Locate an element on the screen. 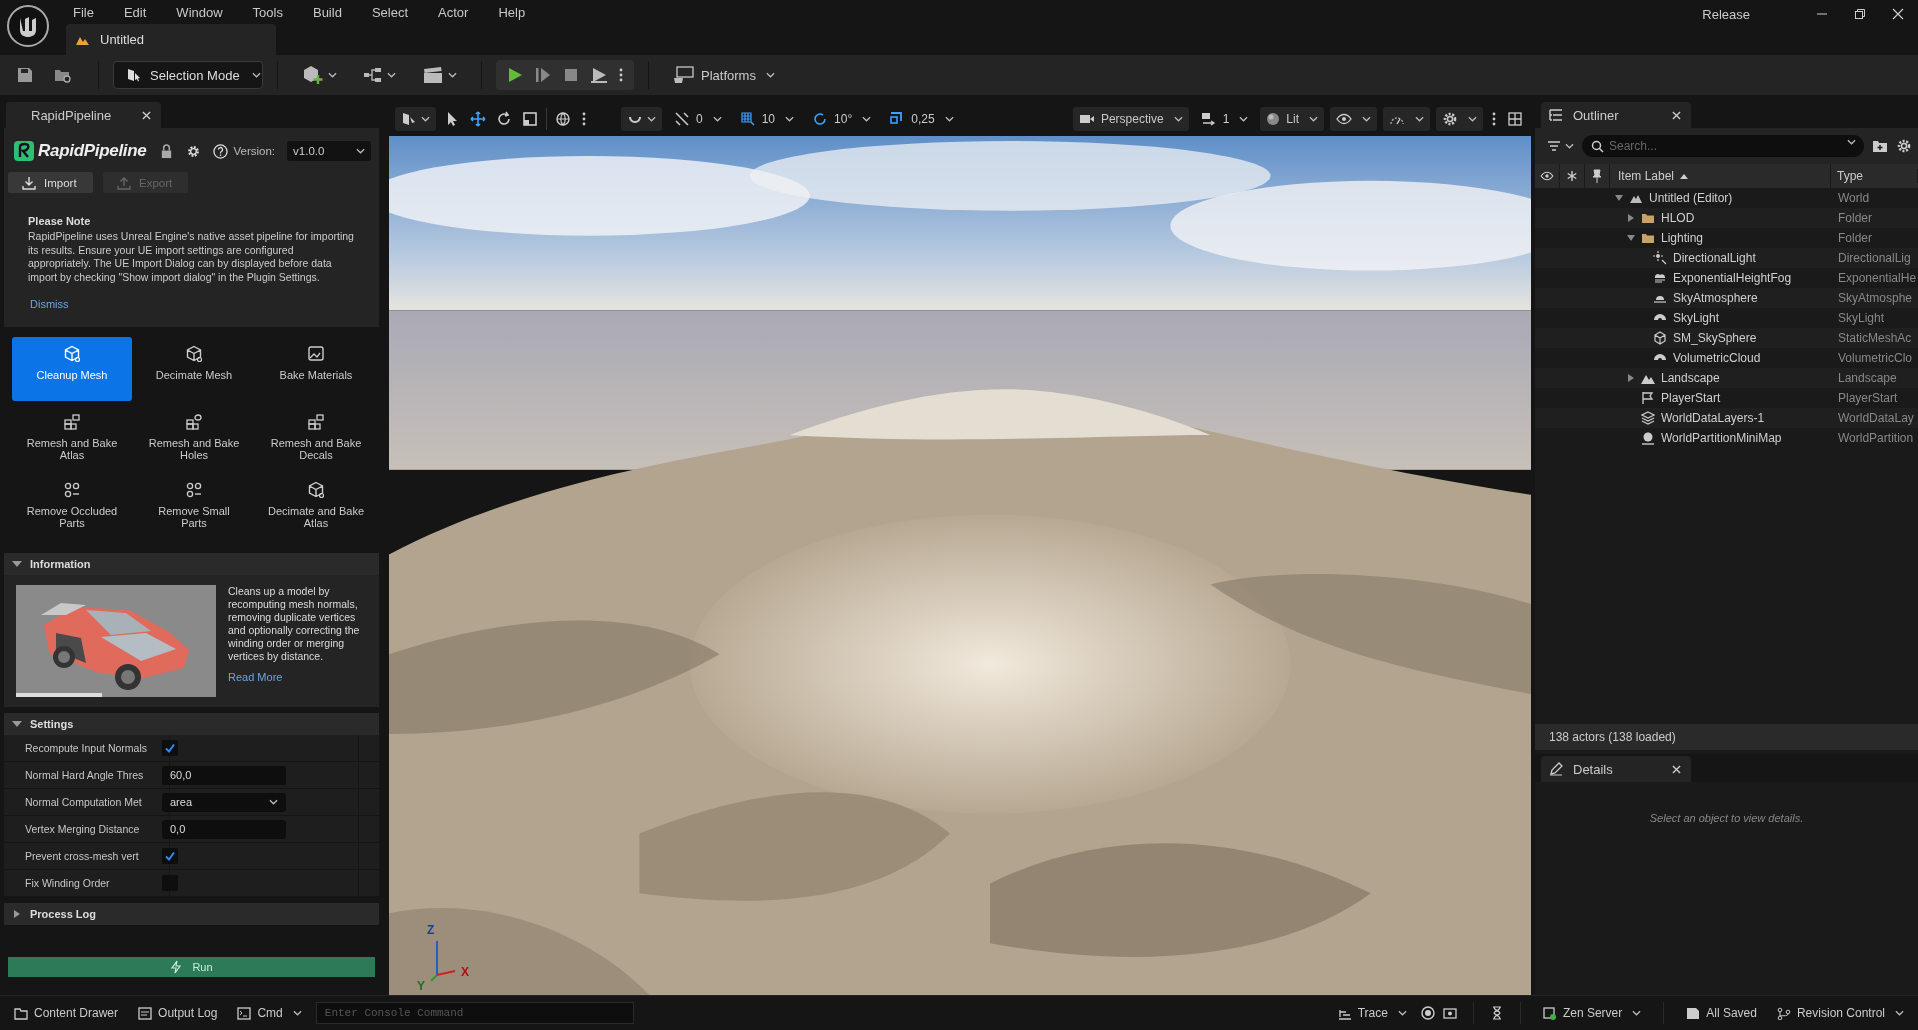 The height and width of the screenshot is (1030, 1918). tree-item: WorldDataLayers-1 is located at coordinates (1713, 418).